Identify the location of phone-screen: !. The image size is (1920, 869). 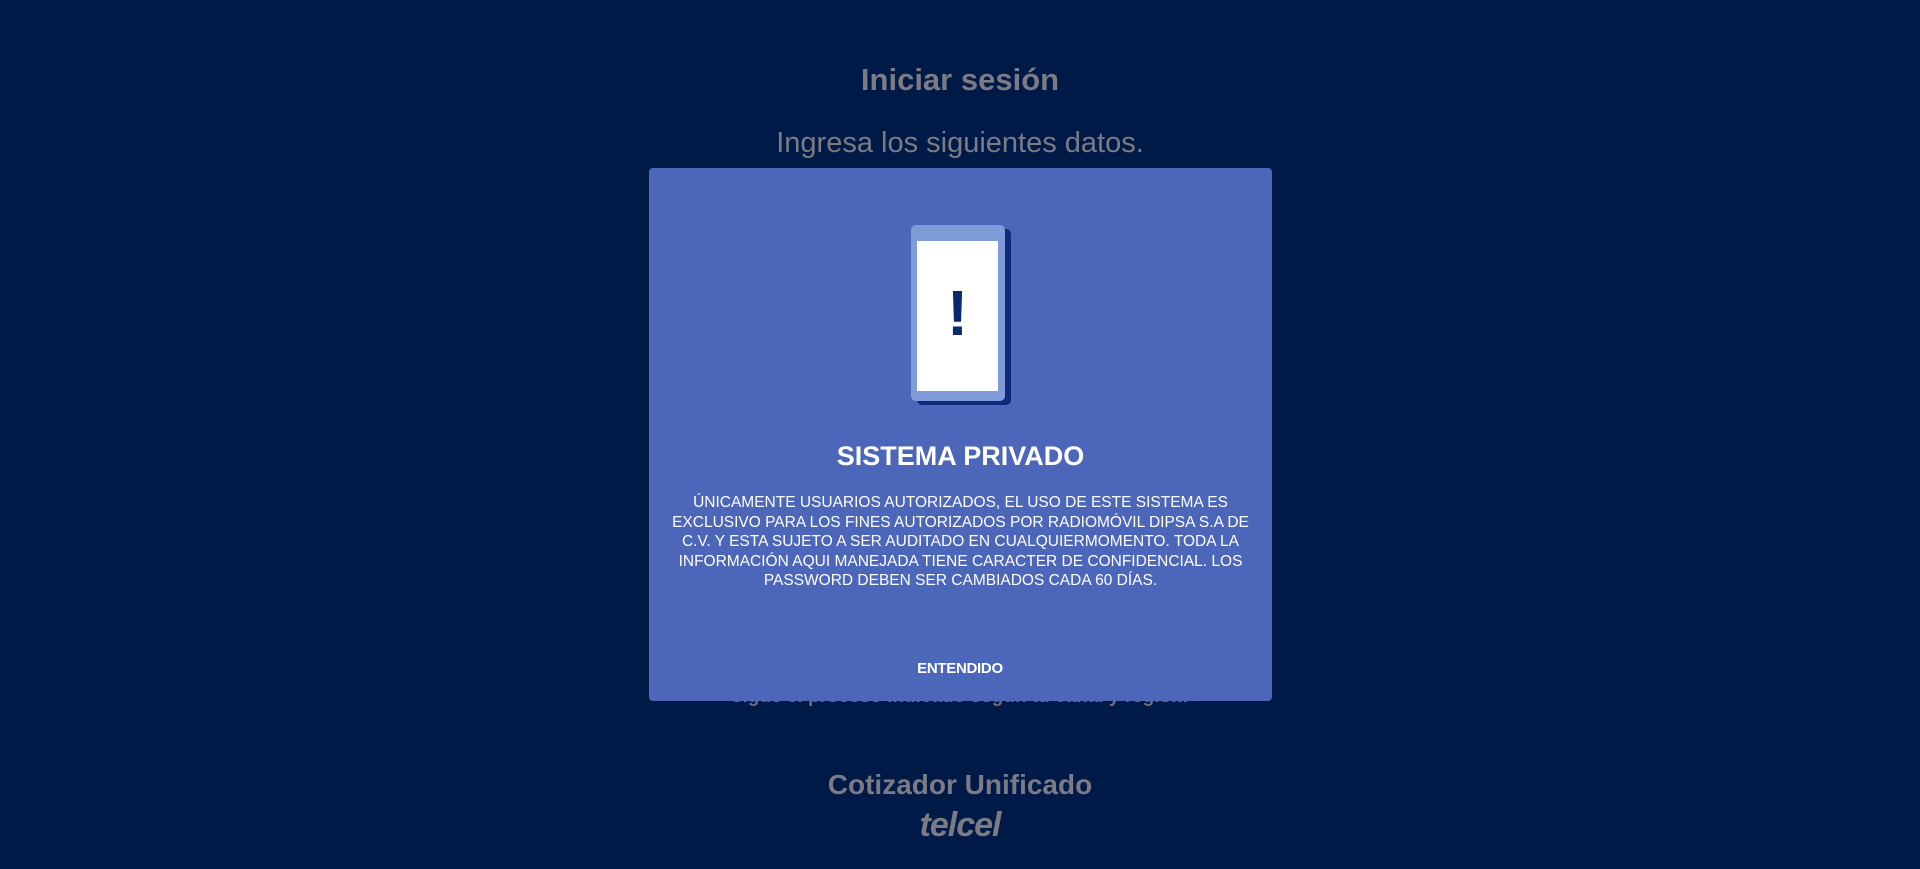
(957, 316).